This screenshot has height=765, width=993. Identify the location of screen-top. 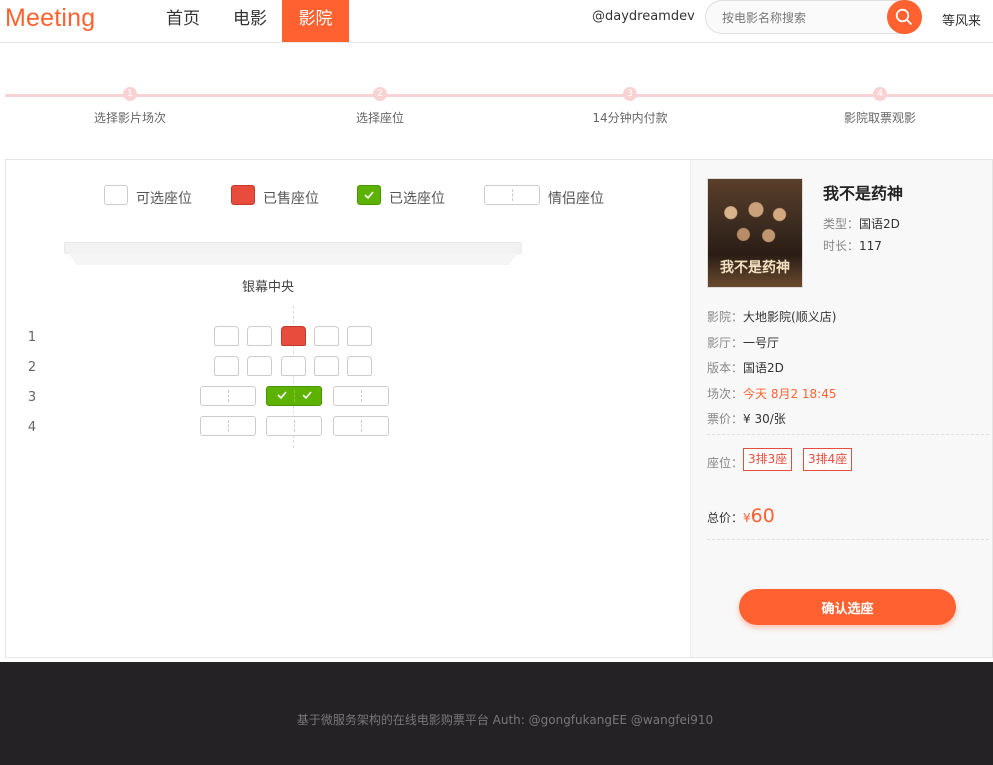
(293, 248).